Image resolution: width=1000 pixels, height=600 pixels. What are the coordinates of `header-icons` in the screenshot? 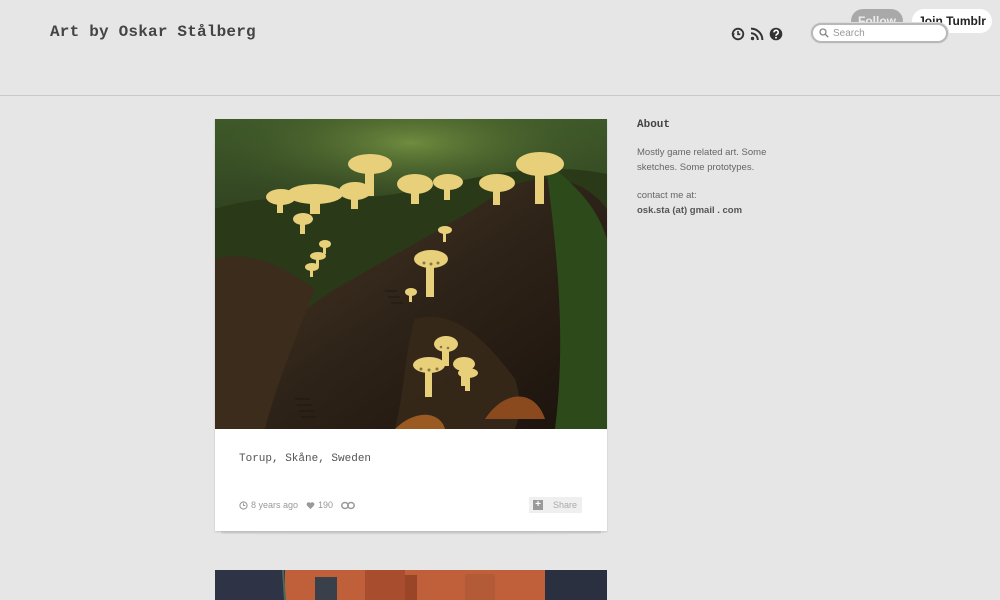 It's located at (757, 34).